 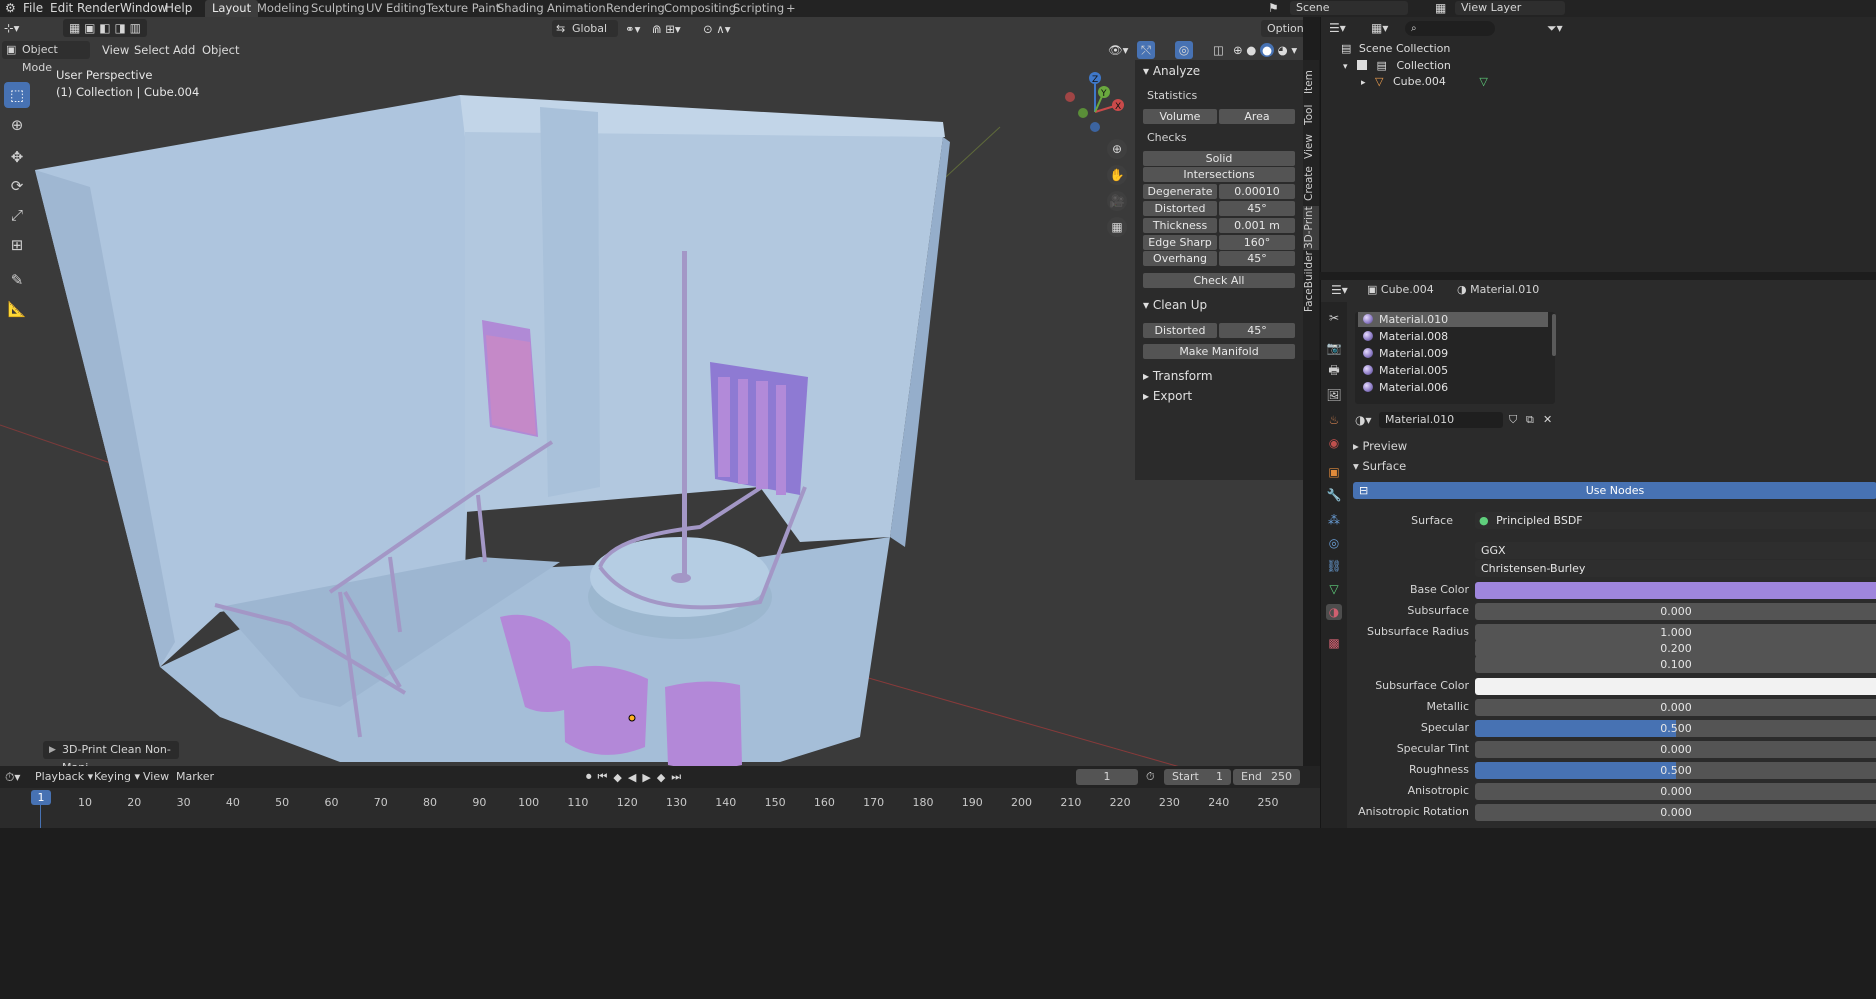 I want to click on measure-tool-icon: 📐, so click(x=17, y=309).